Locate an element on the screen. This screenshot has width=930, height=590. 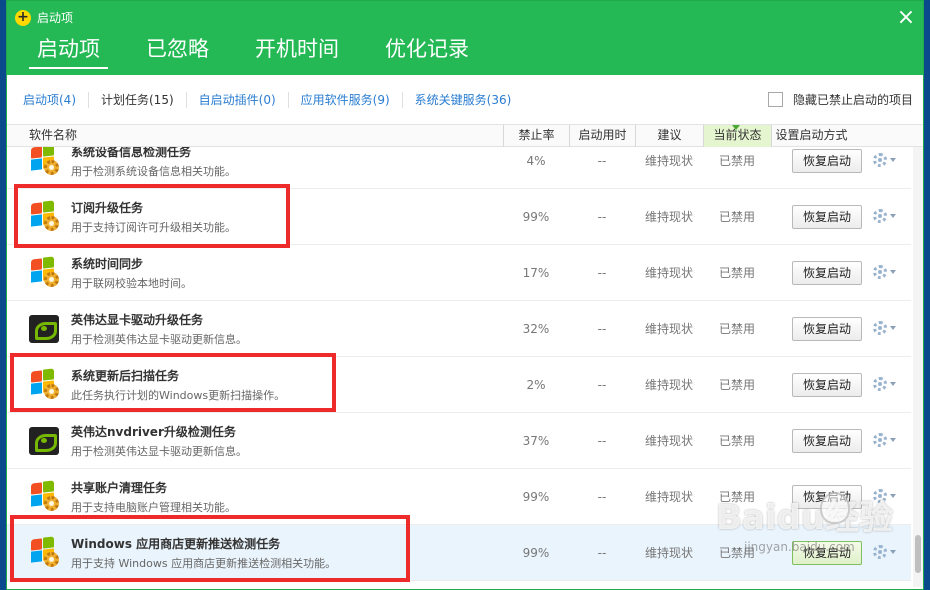
window-title: 启动项 is located at coordinates (55, 18).